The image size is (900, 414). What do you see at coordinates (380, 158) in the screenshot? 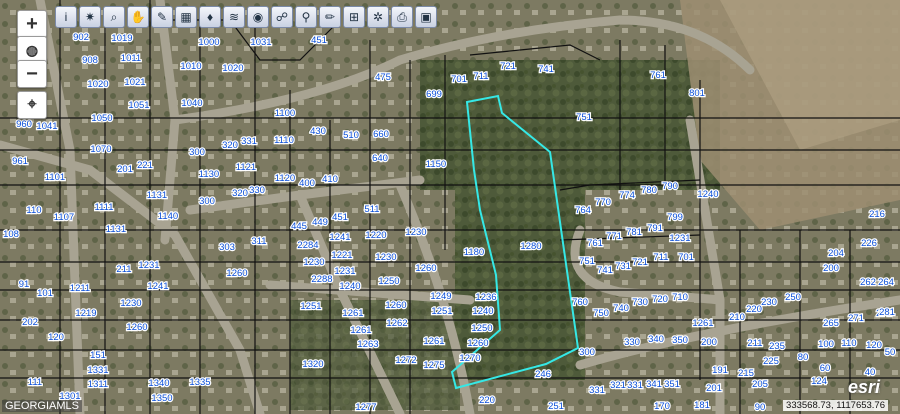
I see `parcel-label: 640` at bounding box center [380, 158].